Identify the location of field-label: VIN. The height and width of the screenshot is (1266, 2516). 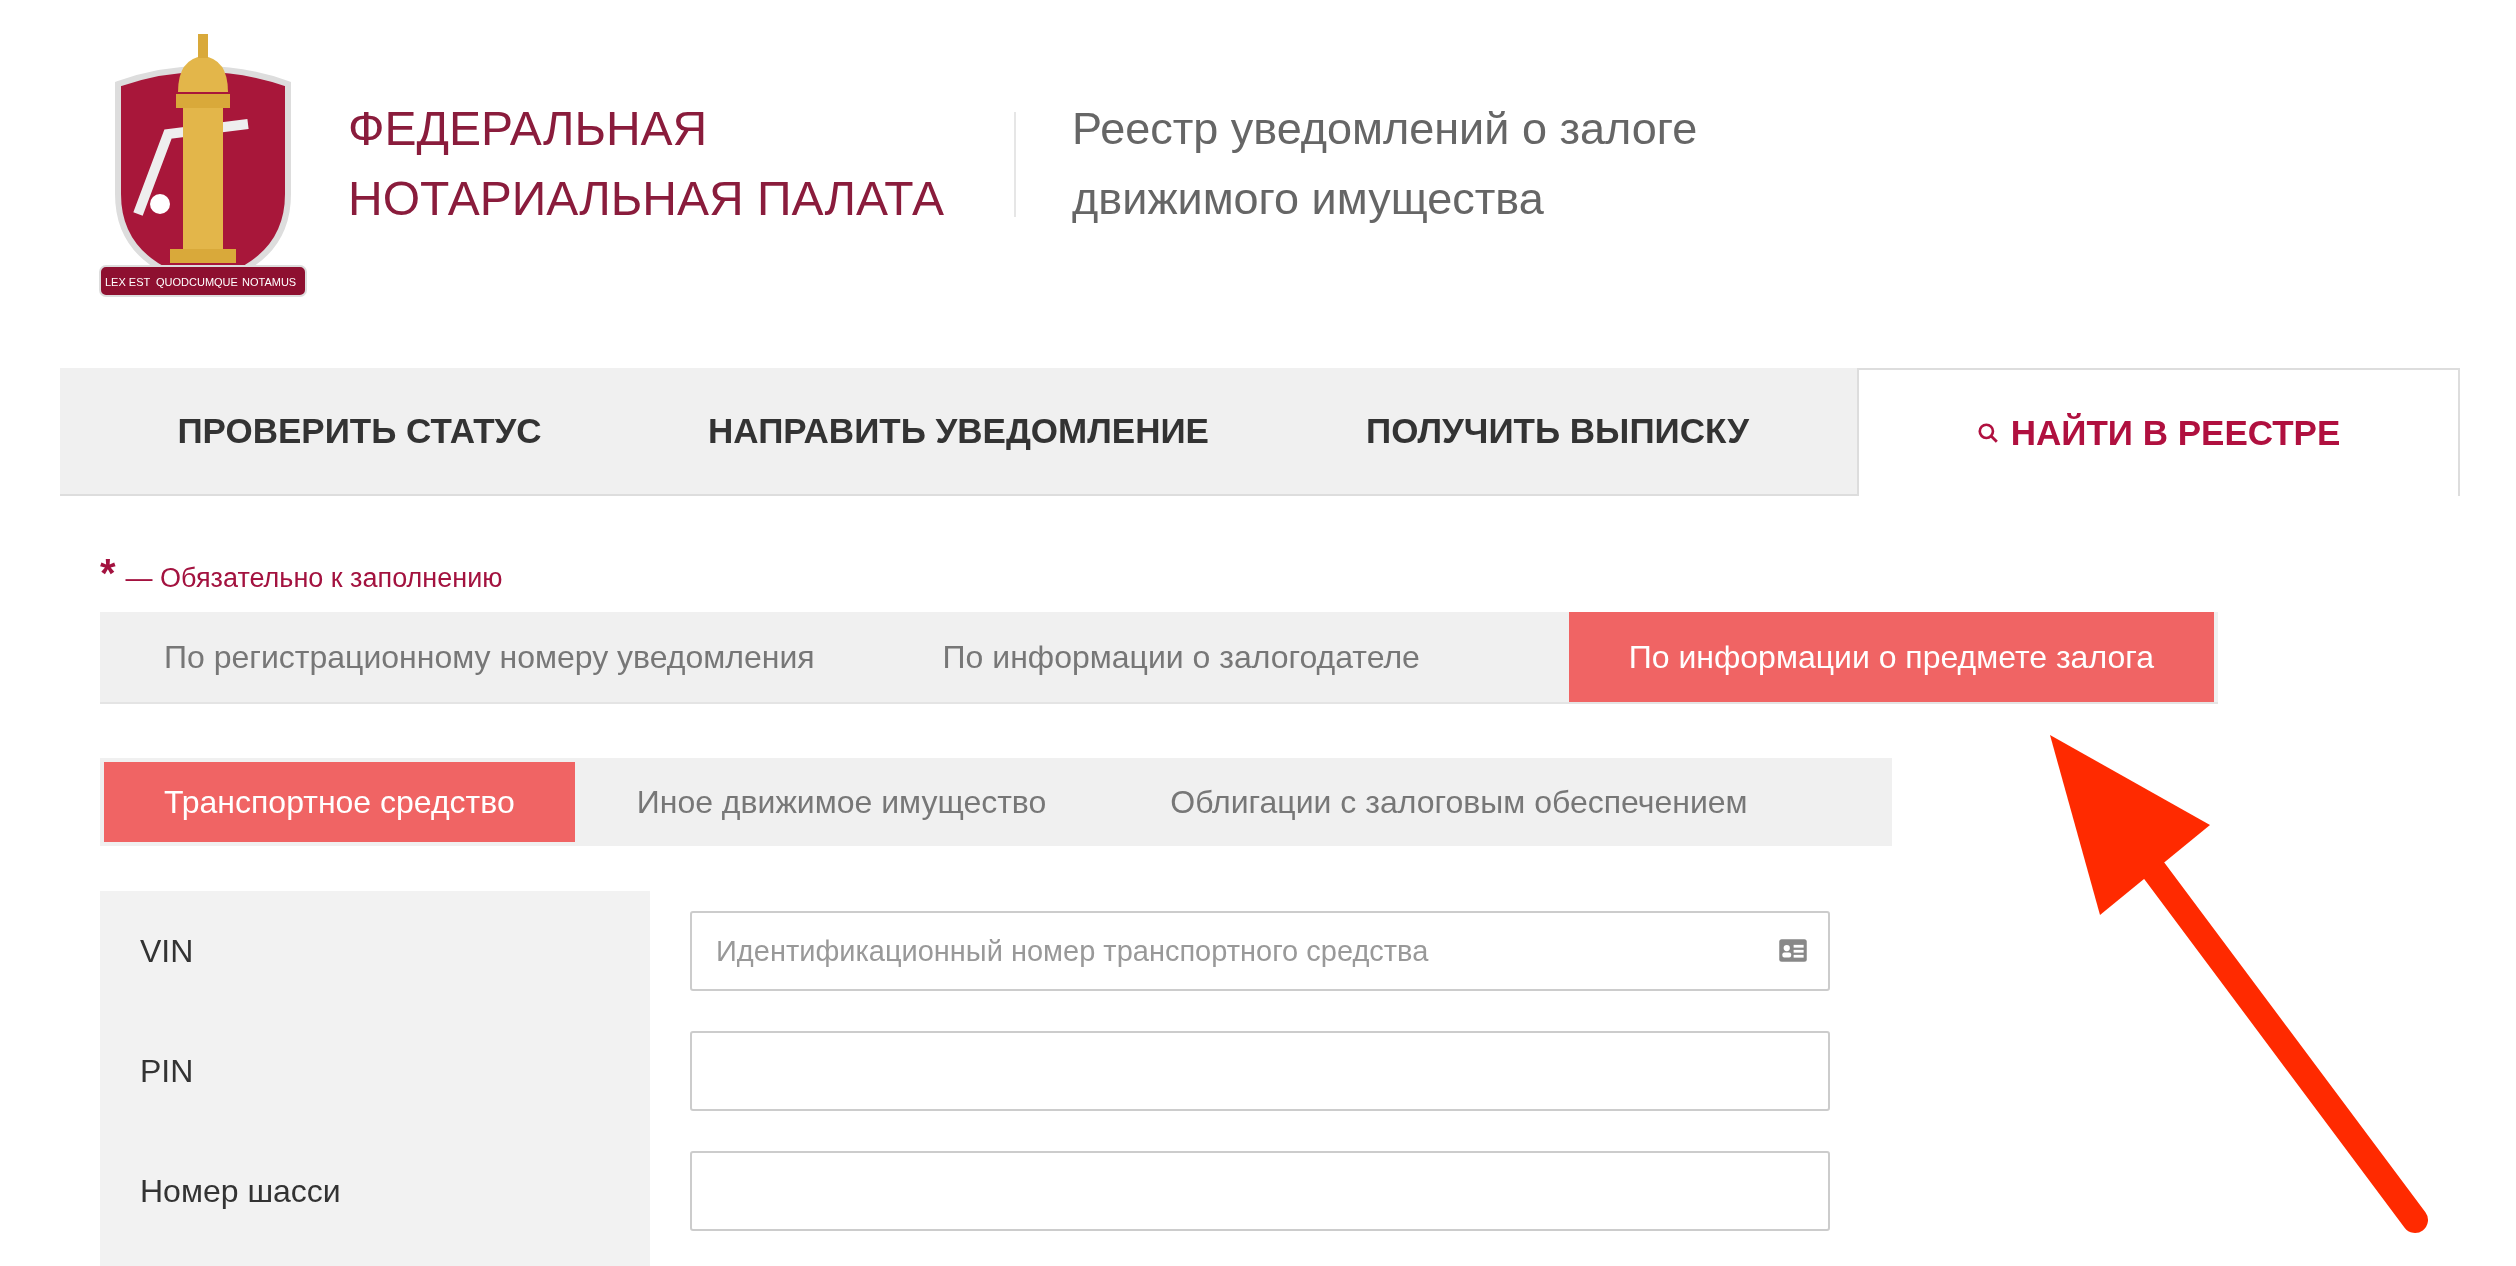
(167, 951).